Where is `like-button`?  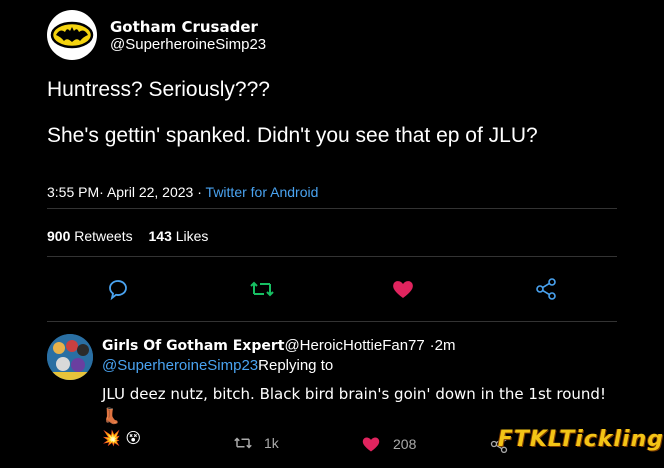 like-button is located at coordinates (403, 289).